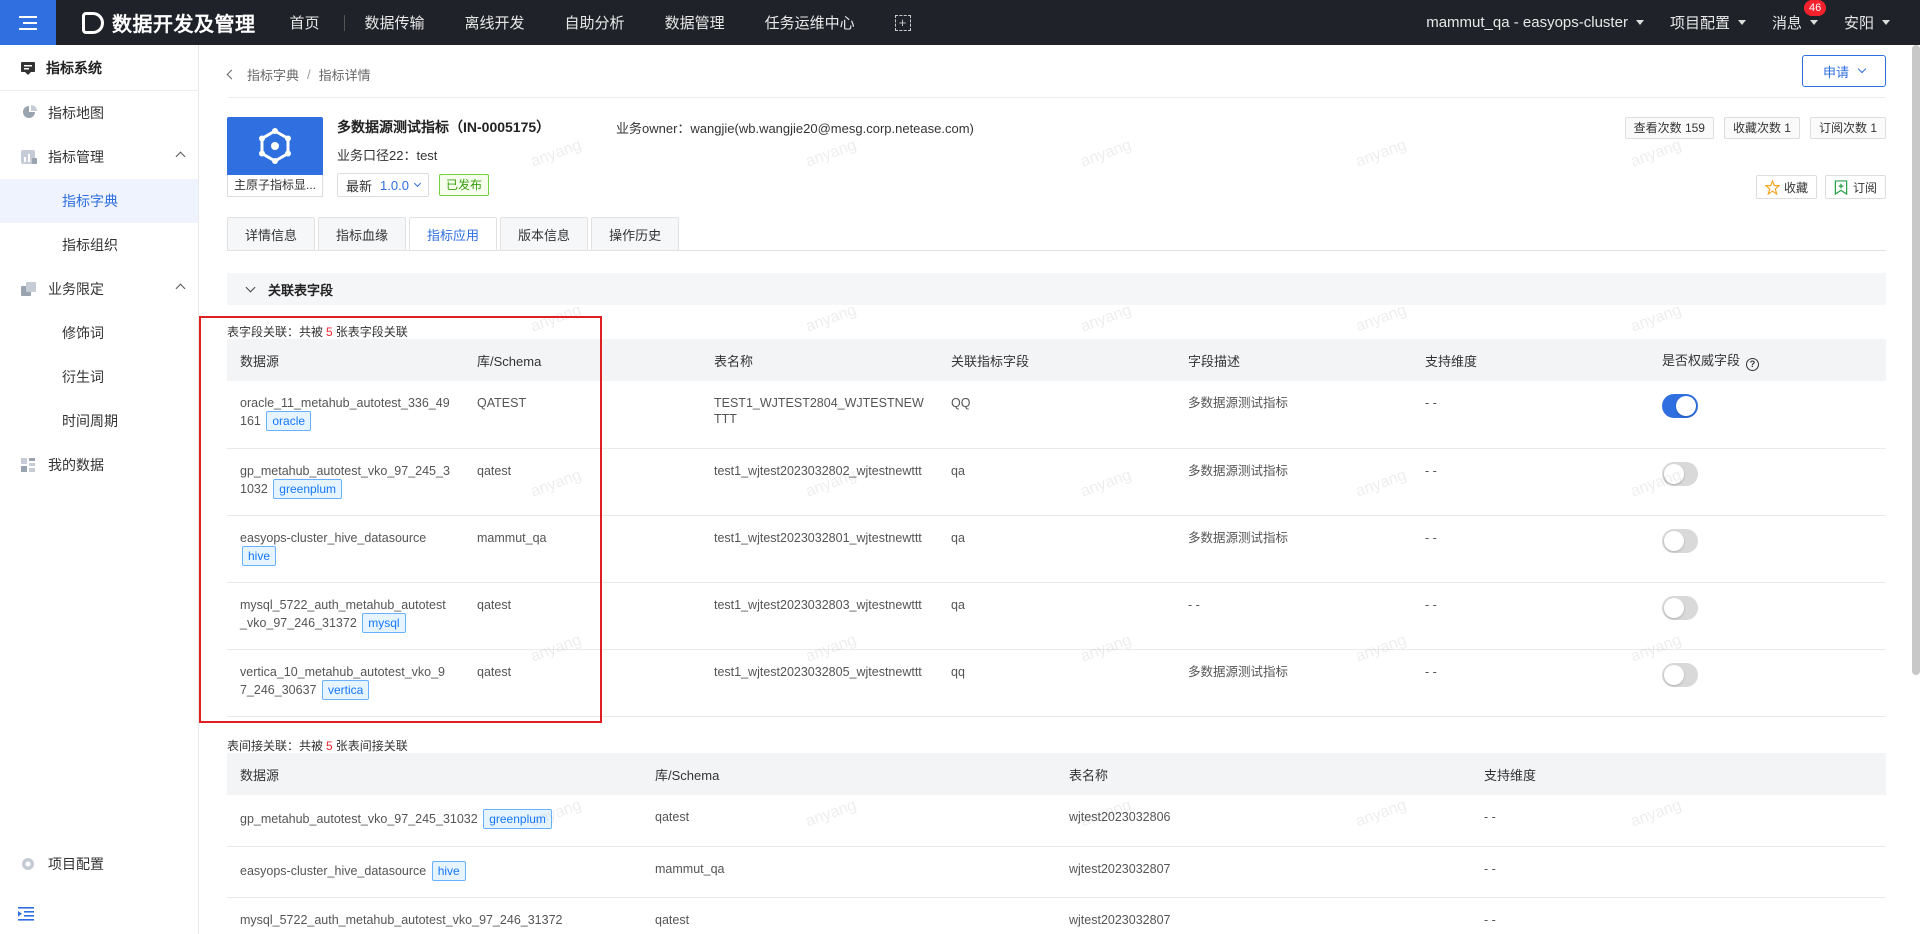 The width and height of the screenshot is (1920, 934). I want to click on messages-menu: 消息 46, so click(1799, 16).